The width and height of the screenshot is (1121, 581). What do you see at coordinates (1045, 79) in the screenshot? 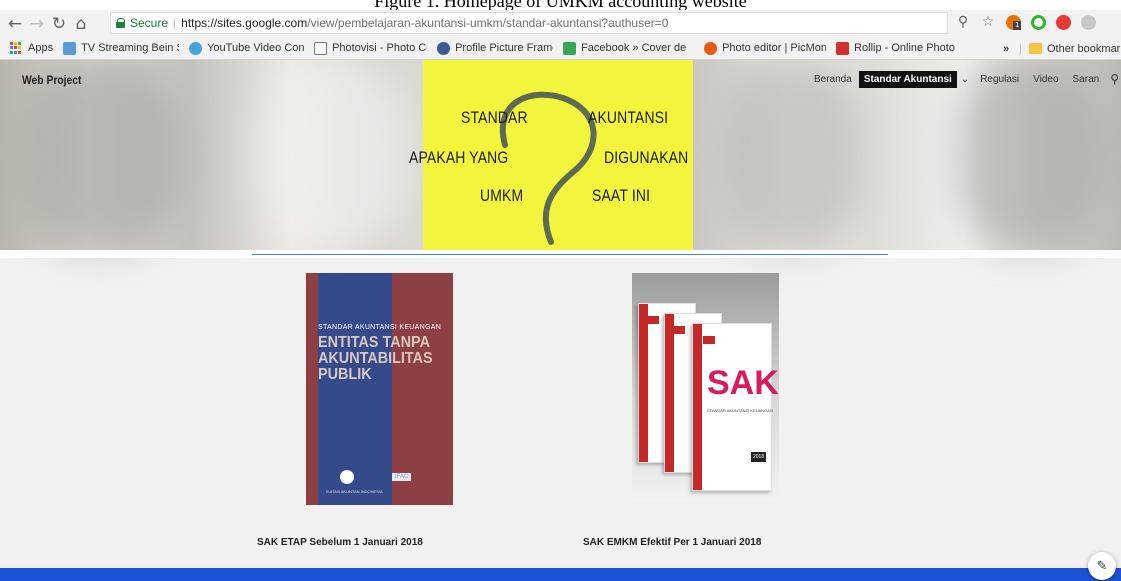
I see `nav-item-video: Video` at bounding box center [1045, 79].